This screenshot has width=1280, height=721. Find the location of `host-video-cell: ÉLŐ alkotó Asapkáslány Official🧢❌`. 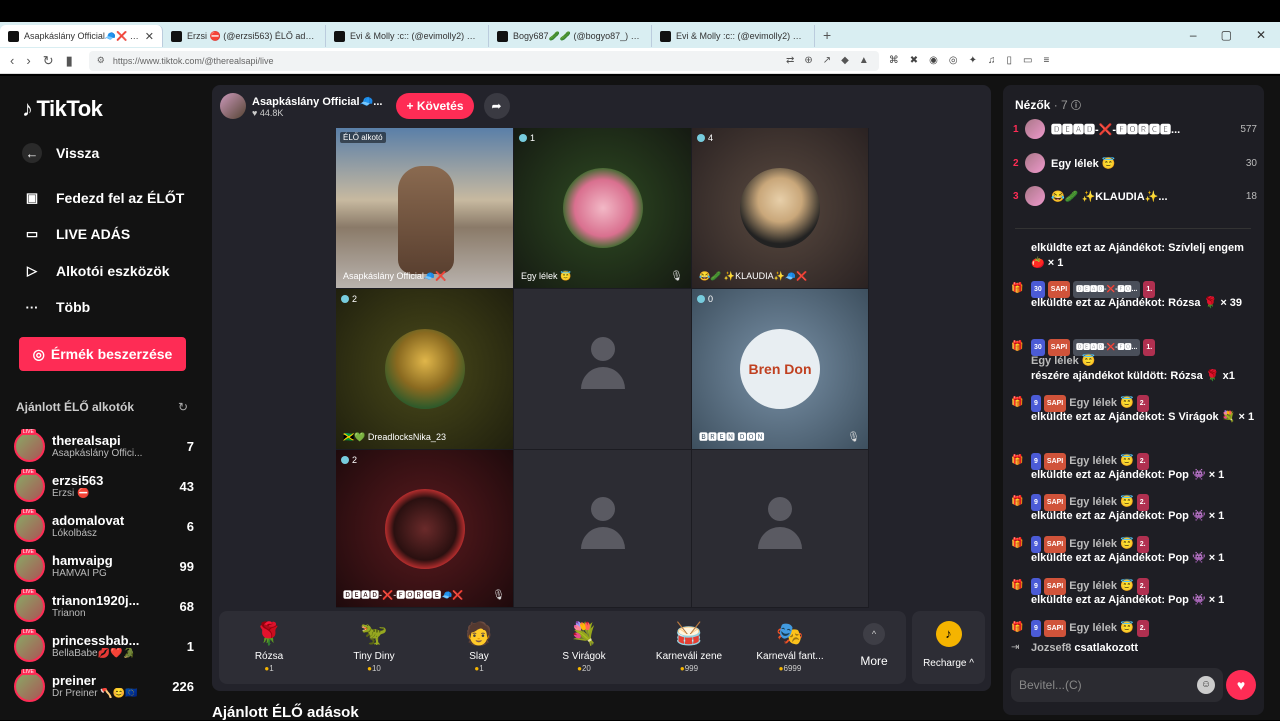

host-video-cell: ÉLŐ alkotó Asapkáslány Official🧢❌ is located at coordinates (425, 208).